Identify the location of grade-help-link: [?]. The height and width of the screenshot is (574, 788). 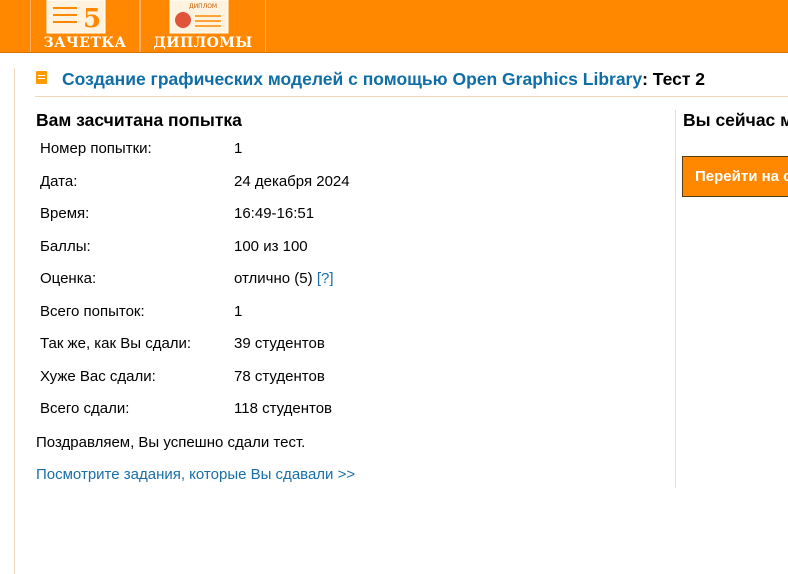
(325, 278).